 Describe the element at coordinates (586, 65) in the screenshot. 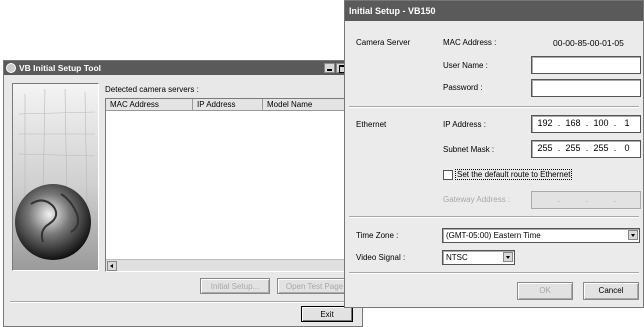

I see `user-name-field` at that location.